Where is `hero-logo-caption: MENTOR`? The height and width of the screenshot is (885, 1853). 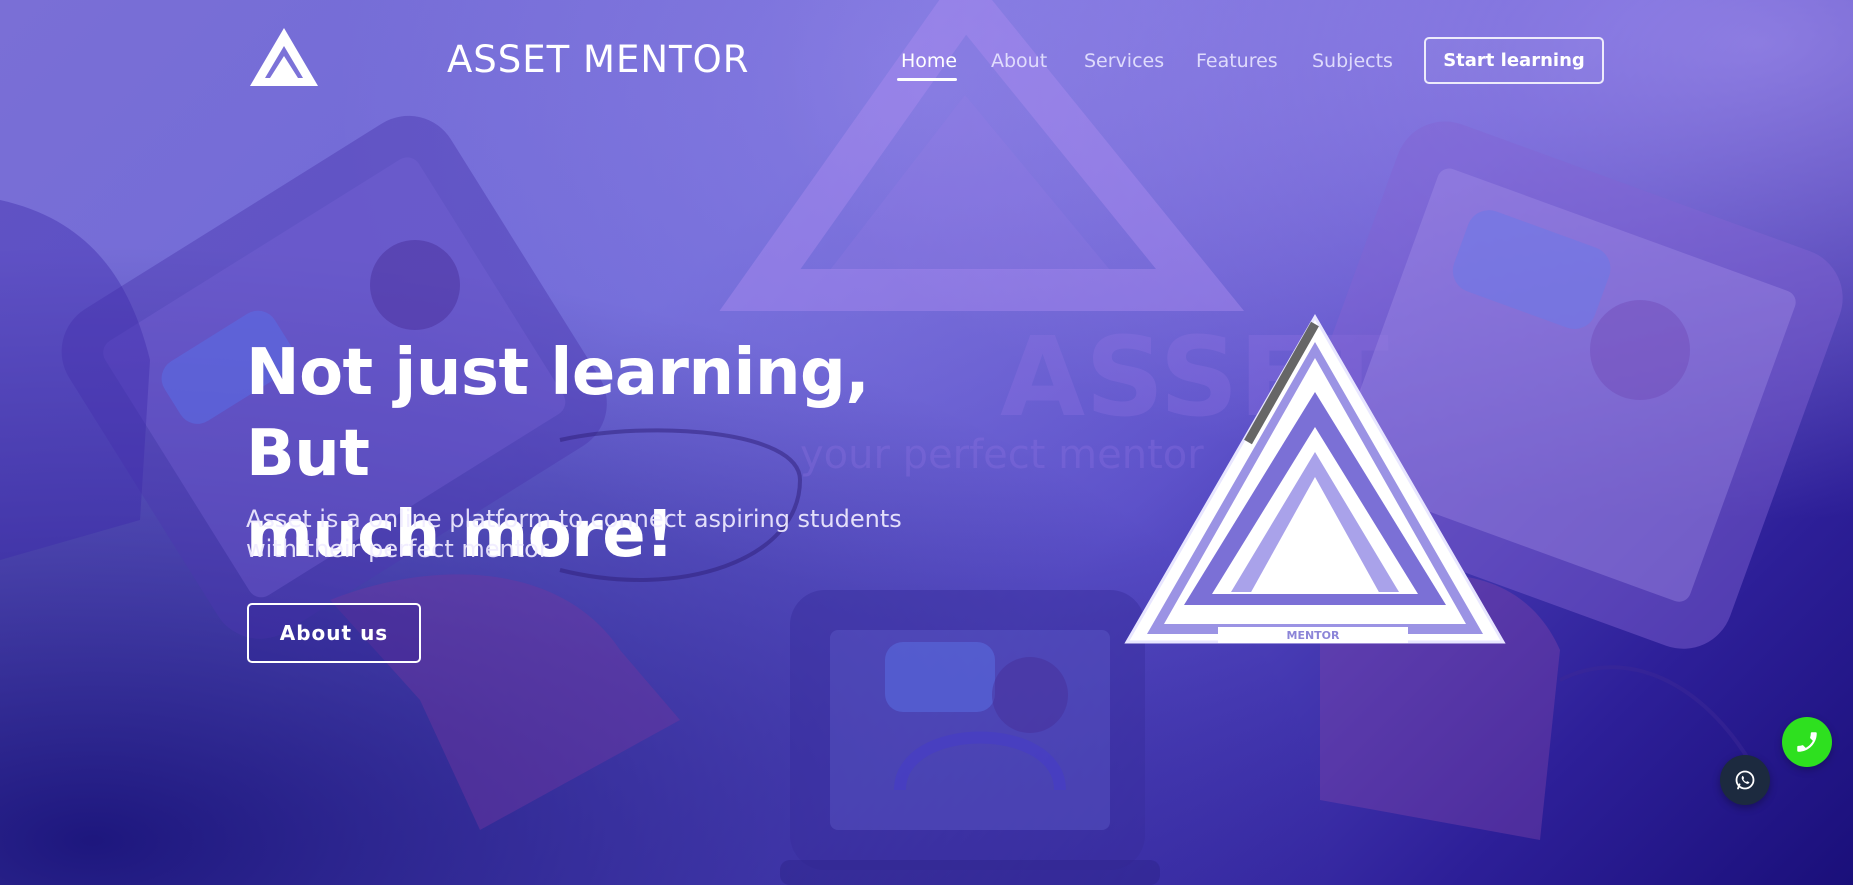 hero-logo-caption: MENTOR is located at coordinates (1314, 635).